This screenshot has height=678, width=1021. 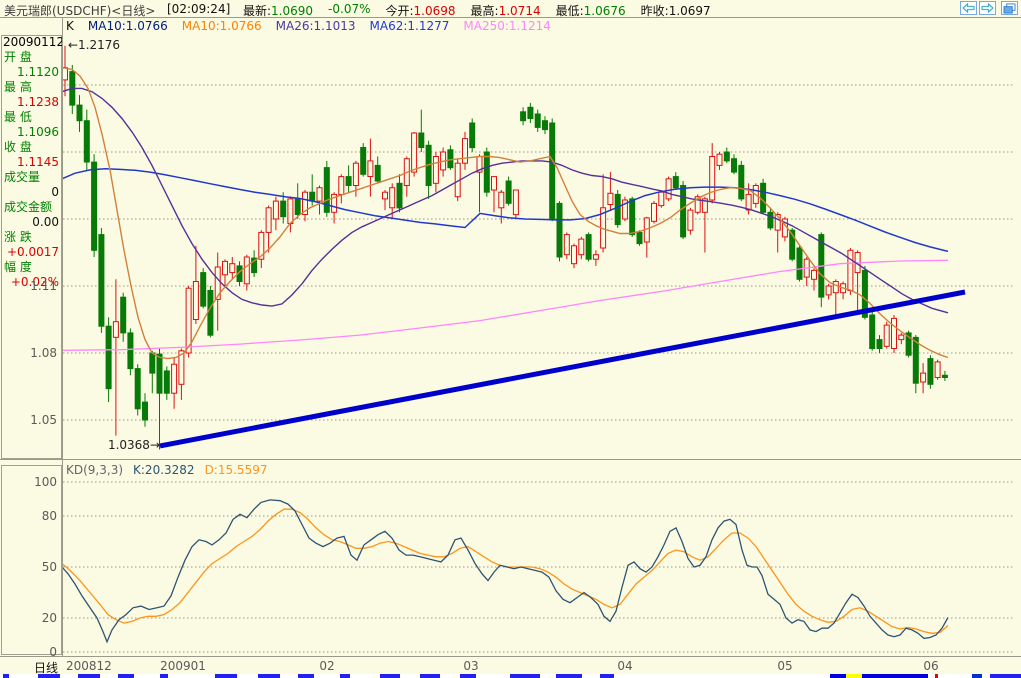 I want to click on info-value: 1.1145, so click(x=38, y=162).